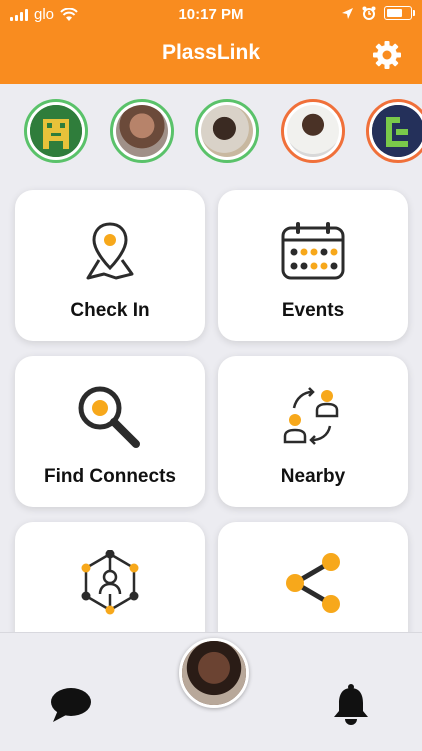  I want to click on share-icon, so click(313, 583).